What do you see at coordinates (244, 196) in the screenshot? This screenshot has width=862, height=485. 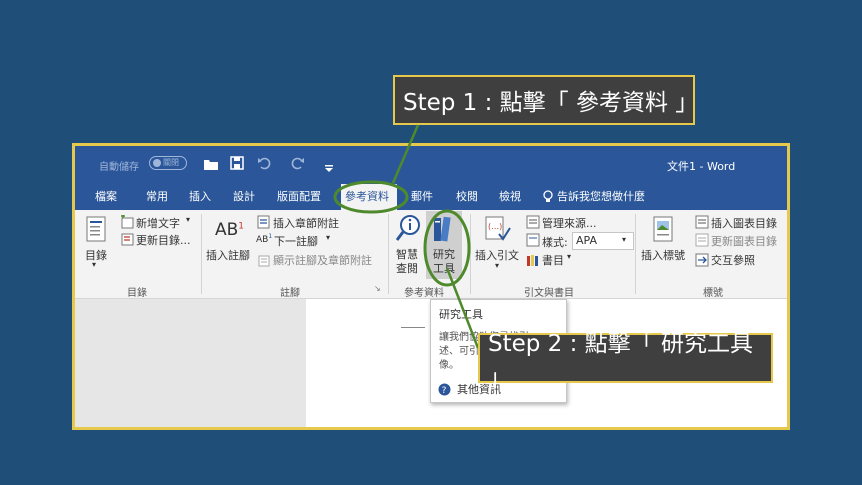 I see `tab-design: 設計` at bounding box center [244, 196].